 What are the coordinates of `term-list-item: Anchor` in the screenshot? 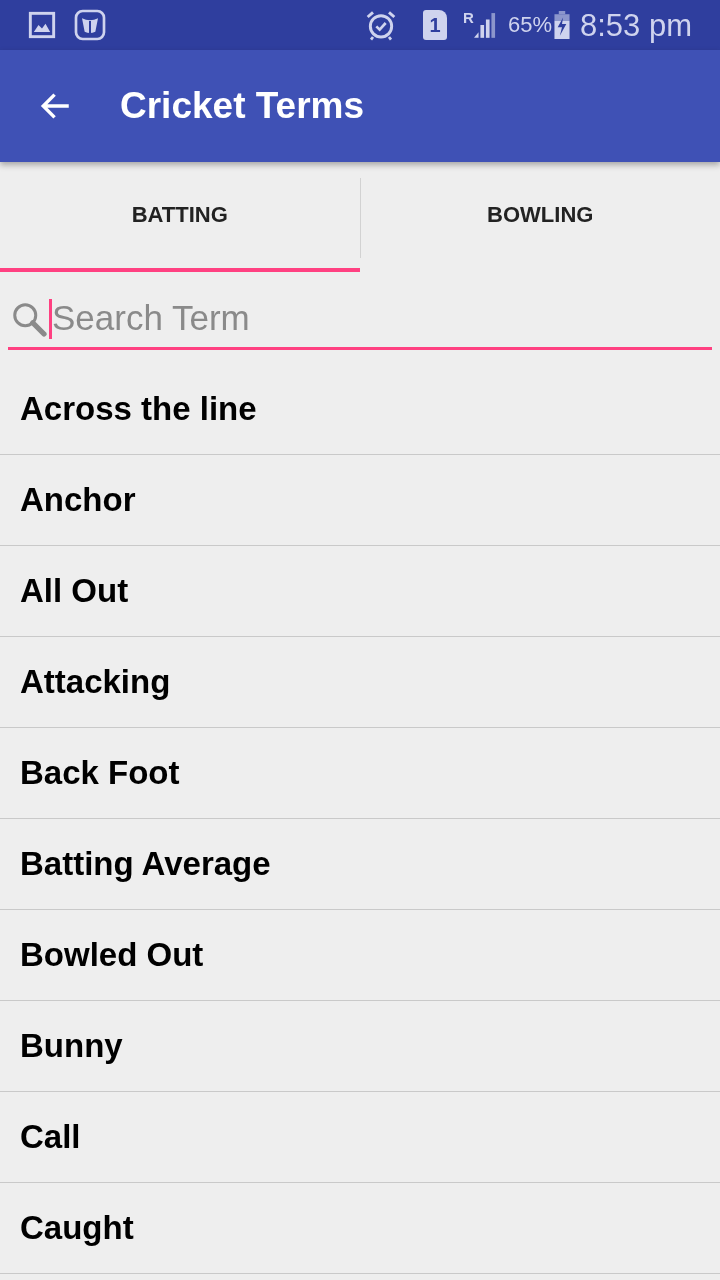 It's located at (360, 500).